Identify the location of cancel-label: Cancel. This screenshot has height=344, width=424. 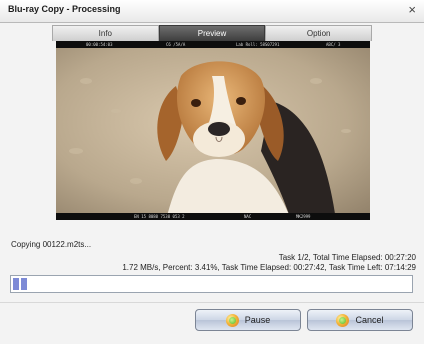
(369, 320).